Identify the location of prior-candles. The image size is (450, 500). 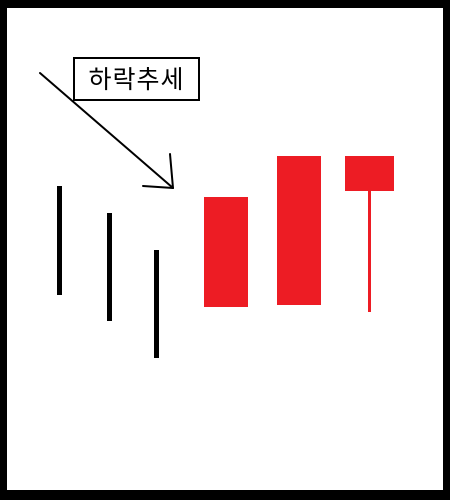
(108, 272).